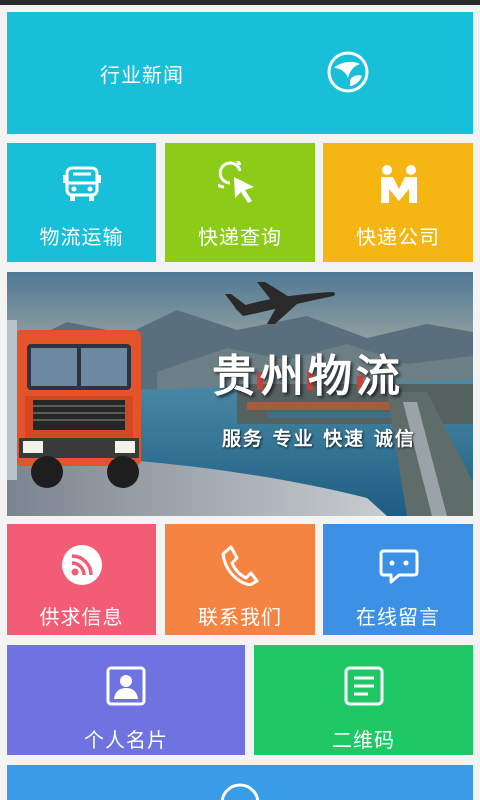  I want to click on rss-icon, so click(82, 565).